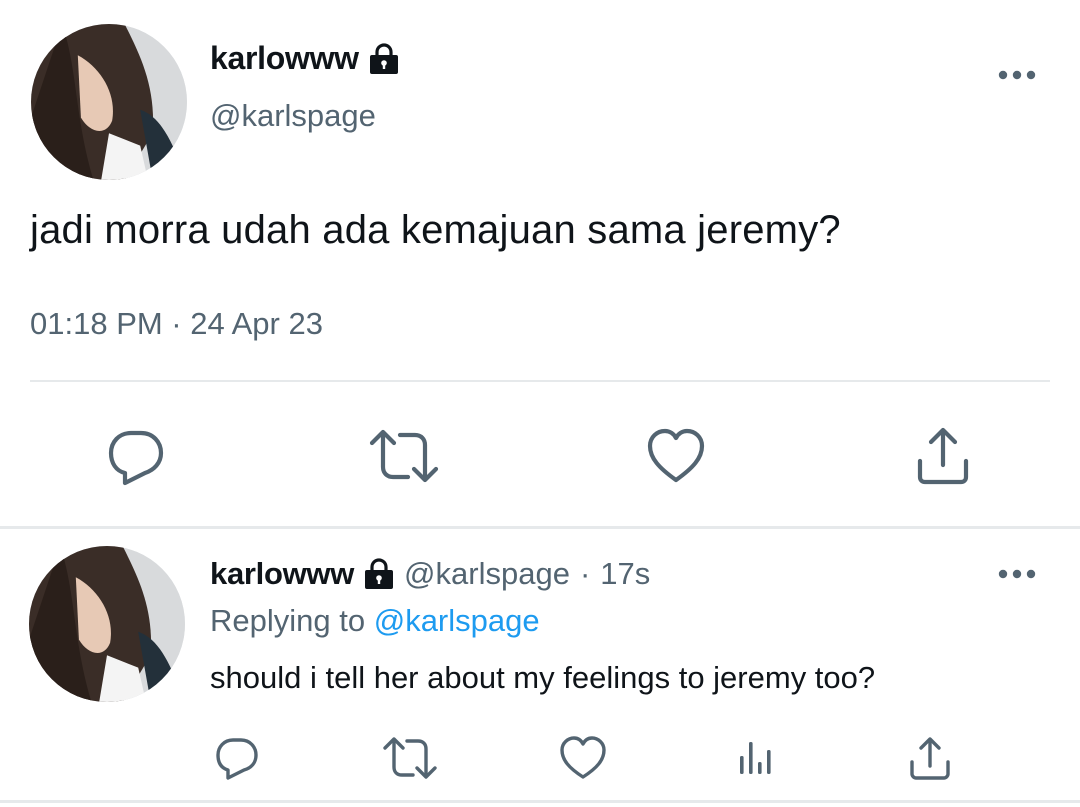 The image size is (1080, 807). I want to click on reply-header: karlowww @karlspage · 17s, so click(430, 574).